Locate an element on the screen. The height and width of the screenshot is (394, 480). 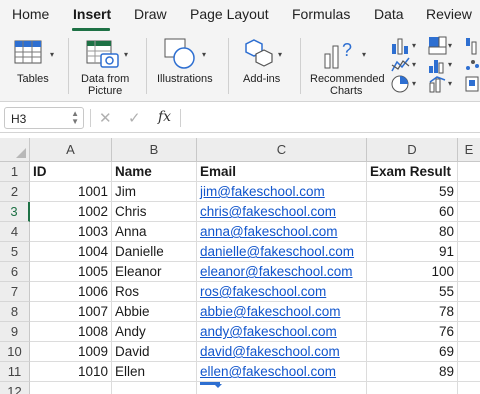
cell-exam: 69 is located at coordinates (412, 352).